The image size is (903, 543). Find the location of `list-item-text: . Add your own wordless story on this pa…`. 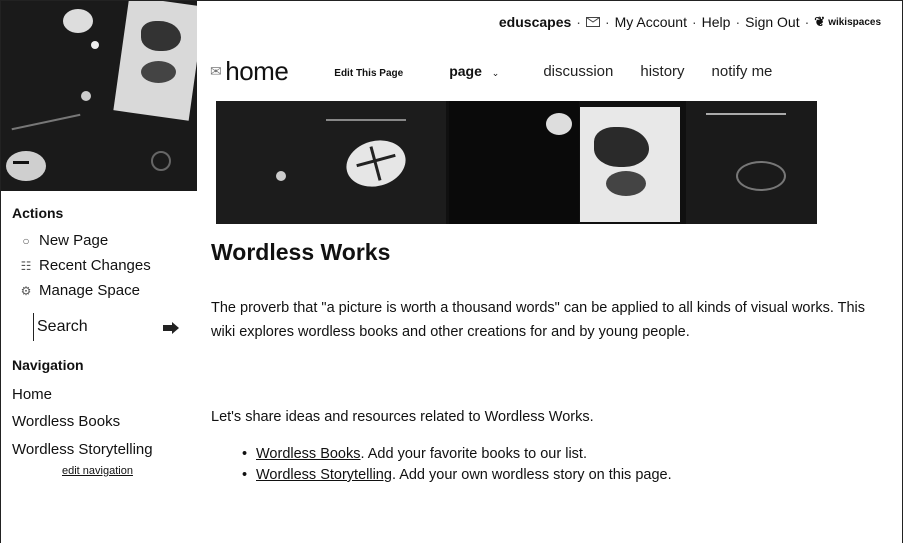

list-item-text: . Add your own wordless story on this pa… is located at coordinates (531, 475).